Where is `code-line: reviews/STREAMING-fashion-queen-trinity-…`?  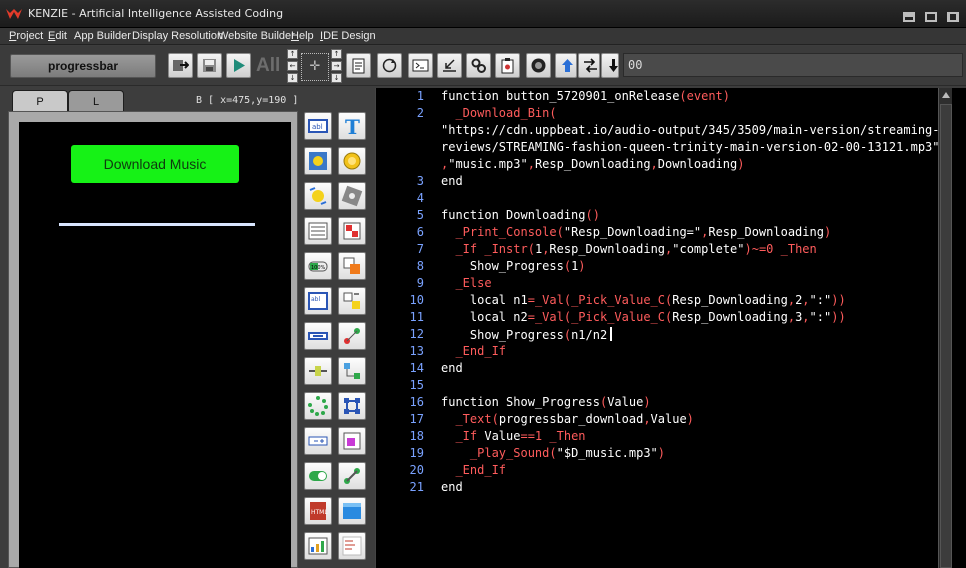
code-line: reviews/STREAMING-fashion-queen-trinity-… is located at coordinates (690, 147).